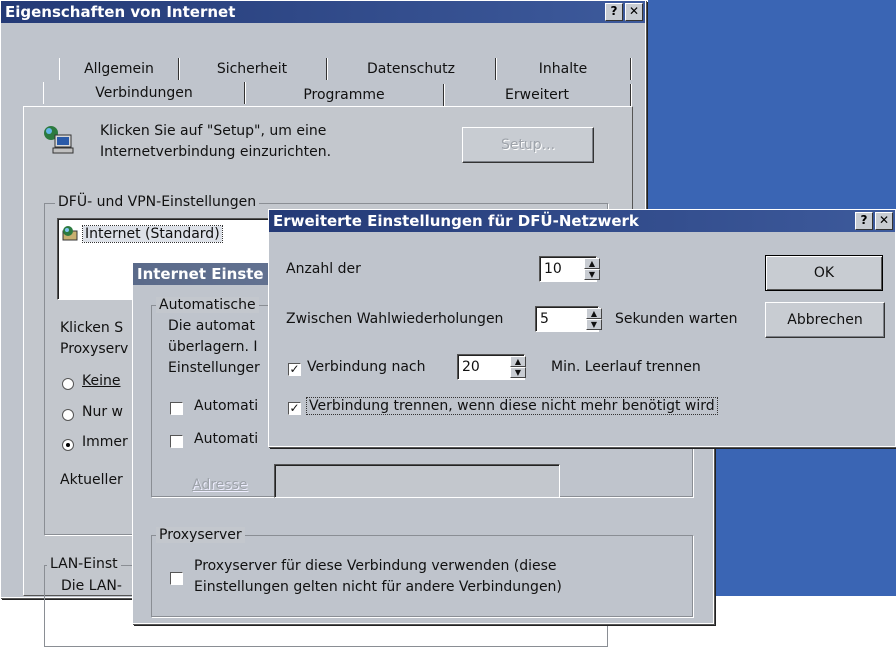  Describe the element at coordinates (94, 349) in the screenshot. I see `klicken-text-line2: Proxyserv` at that location.